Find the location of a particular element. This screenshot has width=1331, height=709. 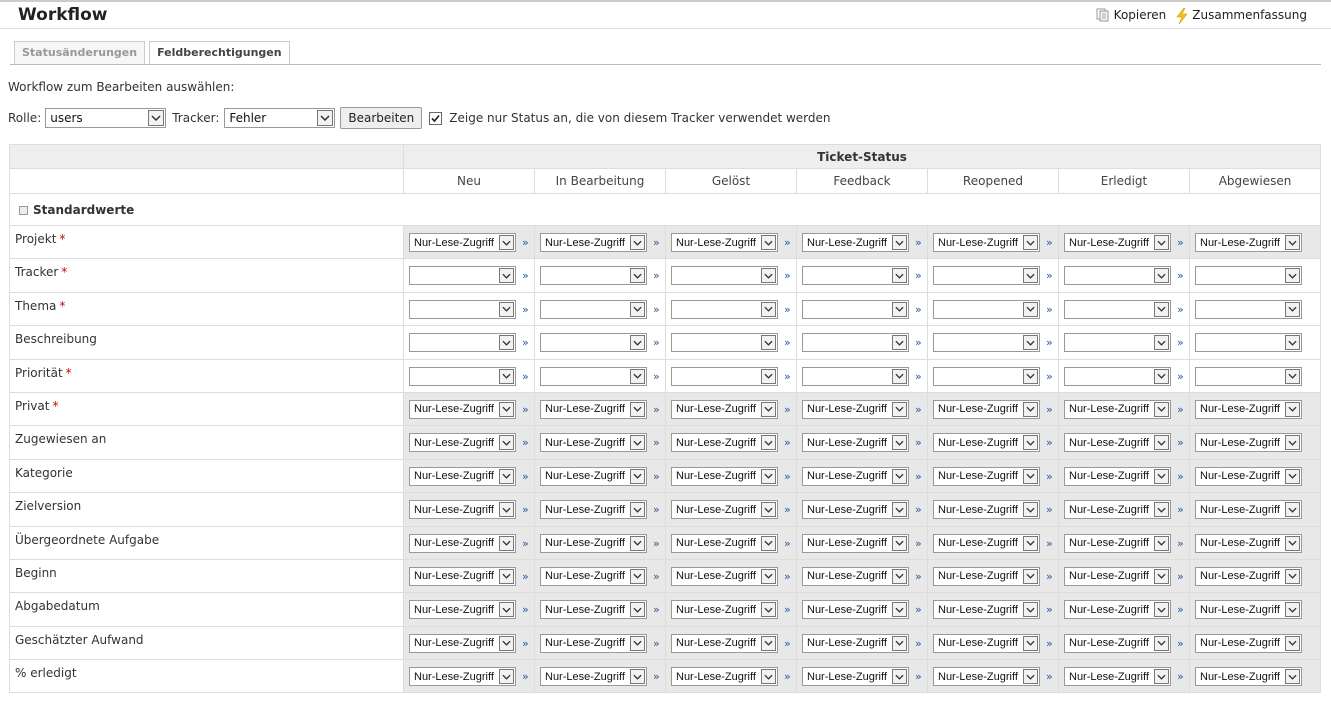

role-select: users is located at coordinates (106, 118).